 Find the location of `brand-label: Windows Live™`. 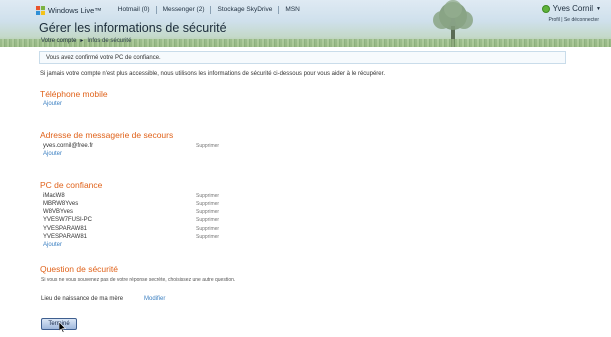

brand-label: Windows Live™ is located at coordinates (75, 10).